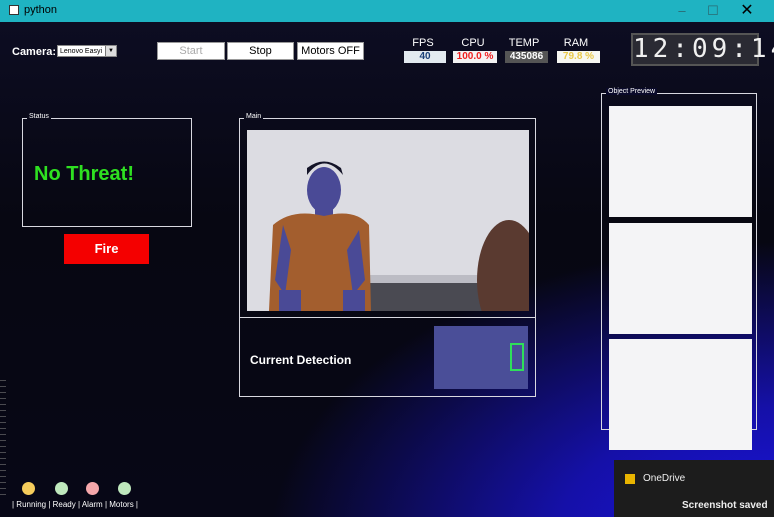 Image resolution: width=774 pixels, height=517 pixels. I want to click on camera-label: Camera:, so click(34, 52).